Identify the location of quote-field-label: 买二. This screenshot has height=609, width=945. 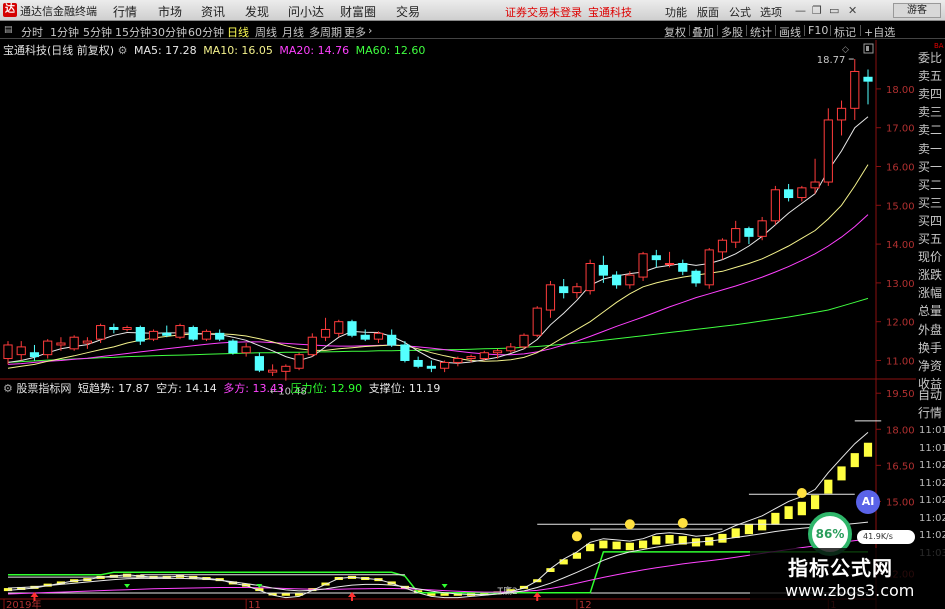
(930, 184).